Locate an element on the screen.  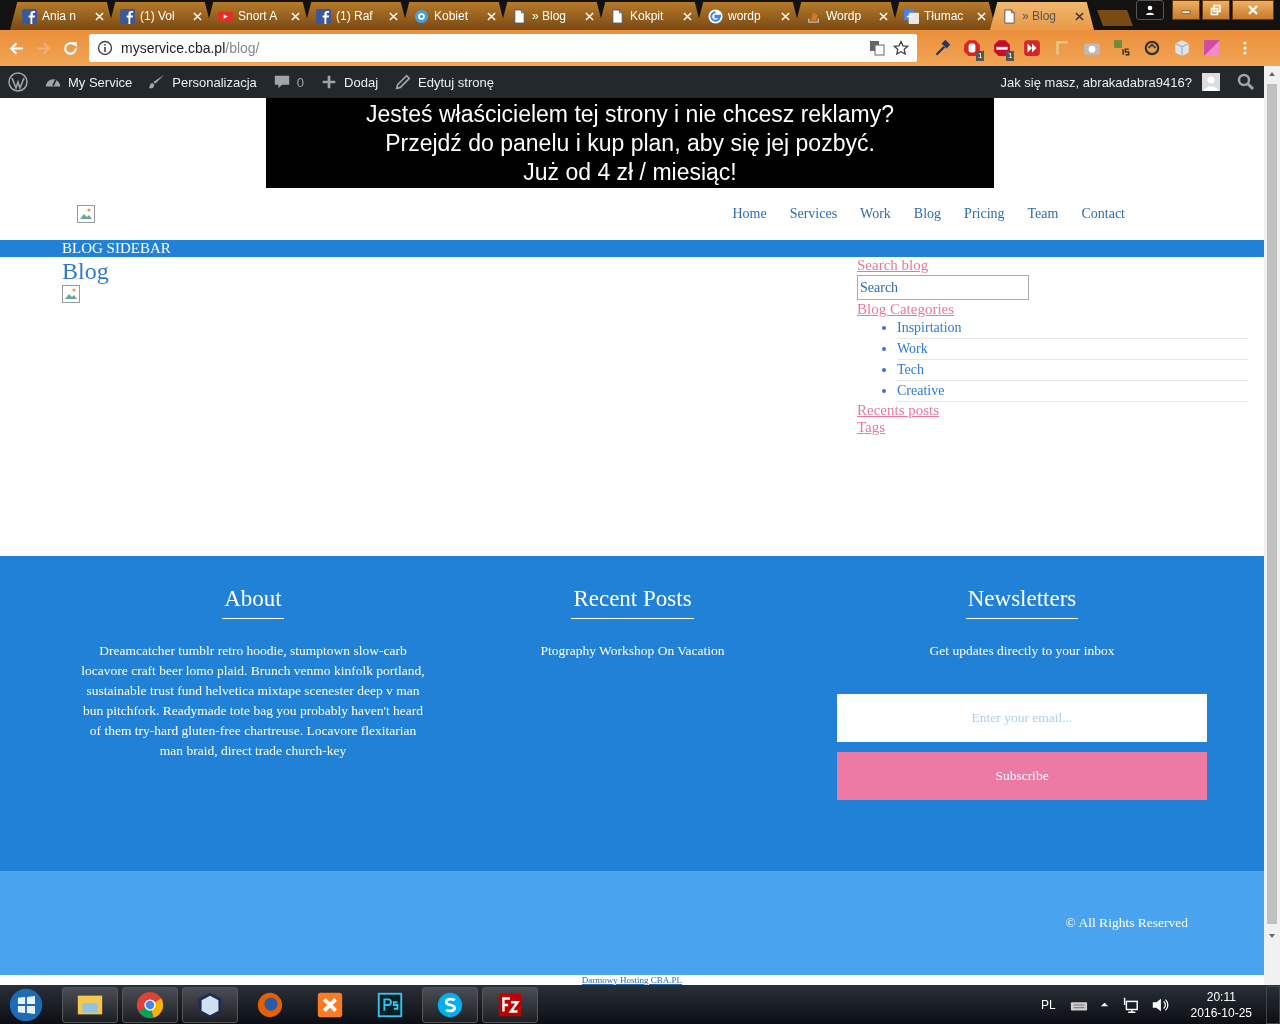
minimize-button is located at coordinates (1186, 10).